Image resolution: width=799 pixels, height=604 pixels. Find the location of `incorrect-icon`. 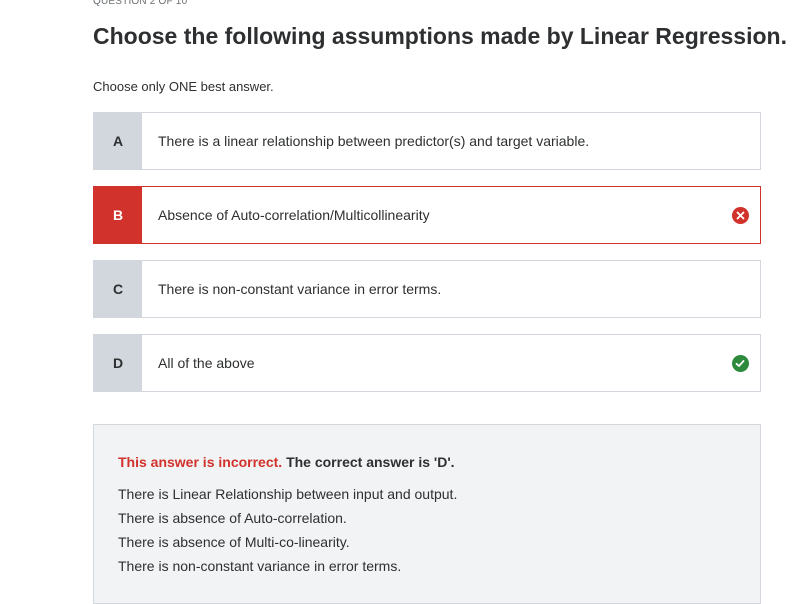

incorrect-icon is located at coordinates (740, 215).